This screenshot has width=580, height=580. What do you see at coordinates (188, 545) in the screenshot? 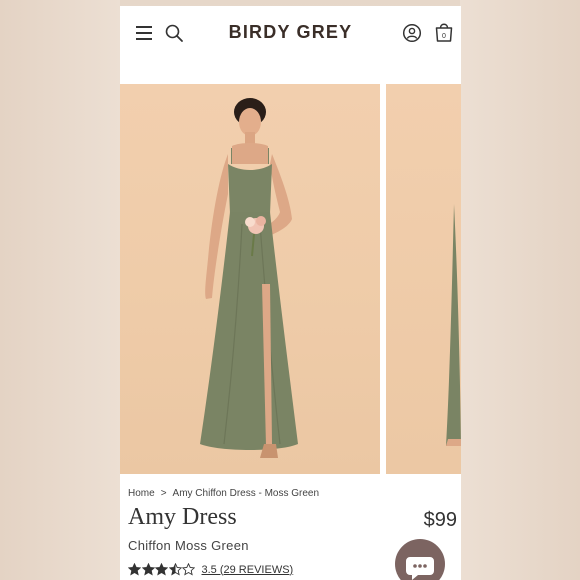
I see `product-variant: Chiffon Moss Green` at bounding box center [188, 545].